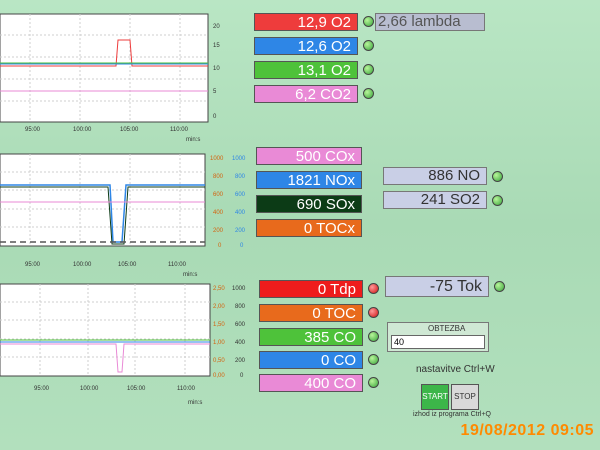 The width and height of the screenshot is (600, 450). I want to click on right-axis-1: 1000 800 600 400 200 0, so click(217, 202).